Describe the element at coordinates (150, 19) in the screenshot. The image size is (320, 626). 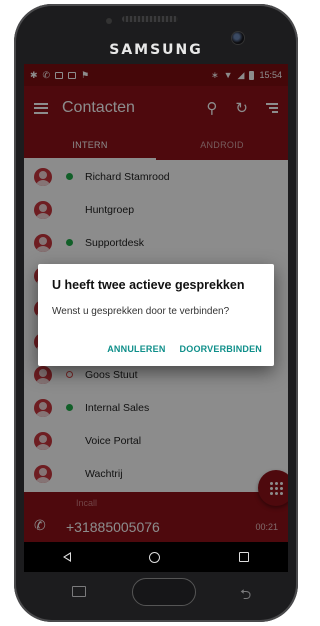
I see `earpiece-speaker` at that location.